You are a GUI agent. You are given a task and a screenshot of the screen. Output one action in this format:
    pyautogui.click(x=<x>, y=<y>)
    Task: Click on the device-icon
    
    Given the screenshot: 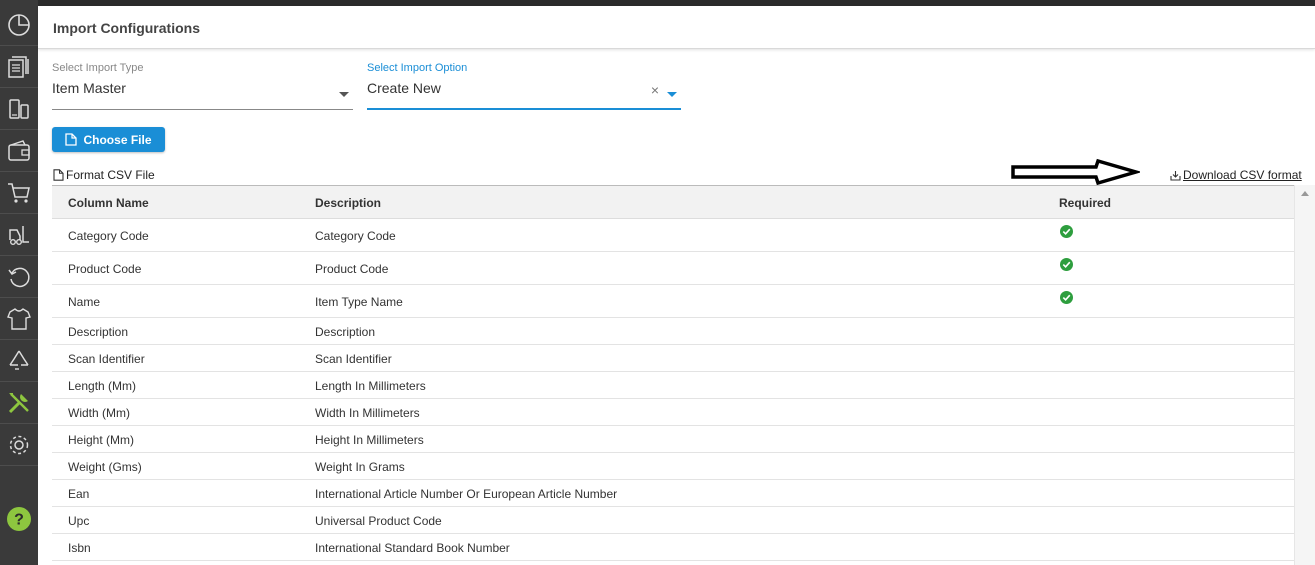 What is the action you would take?
    pyautogui.click(x=19, y=108)
    